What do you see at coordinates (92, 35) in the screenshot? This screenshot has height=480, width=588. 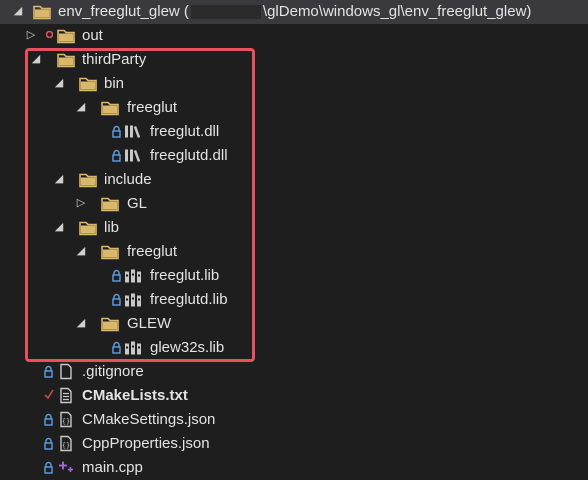 I see `tree-item-label: out` at bounding box center [92, 35].